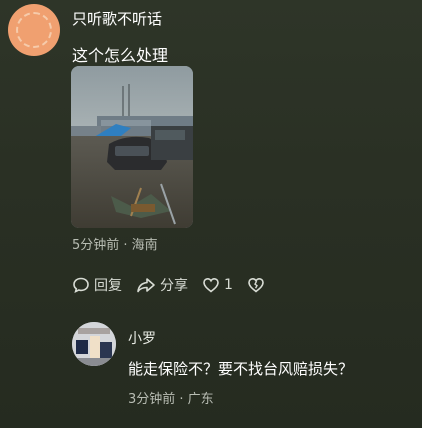 Image resolution: width=422 pixels, height=428 pixels. I want to click on like-button: 1, so click(217, 285).